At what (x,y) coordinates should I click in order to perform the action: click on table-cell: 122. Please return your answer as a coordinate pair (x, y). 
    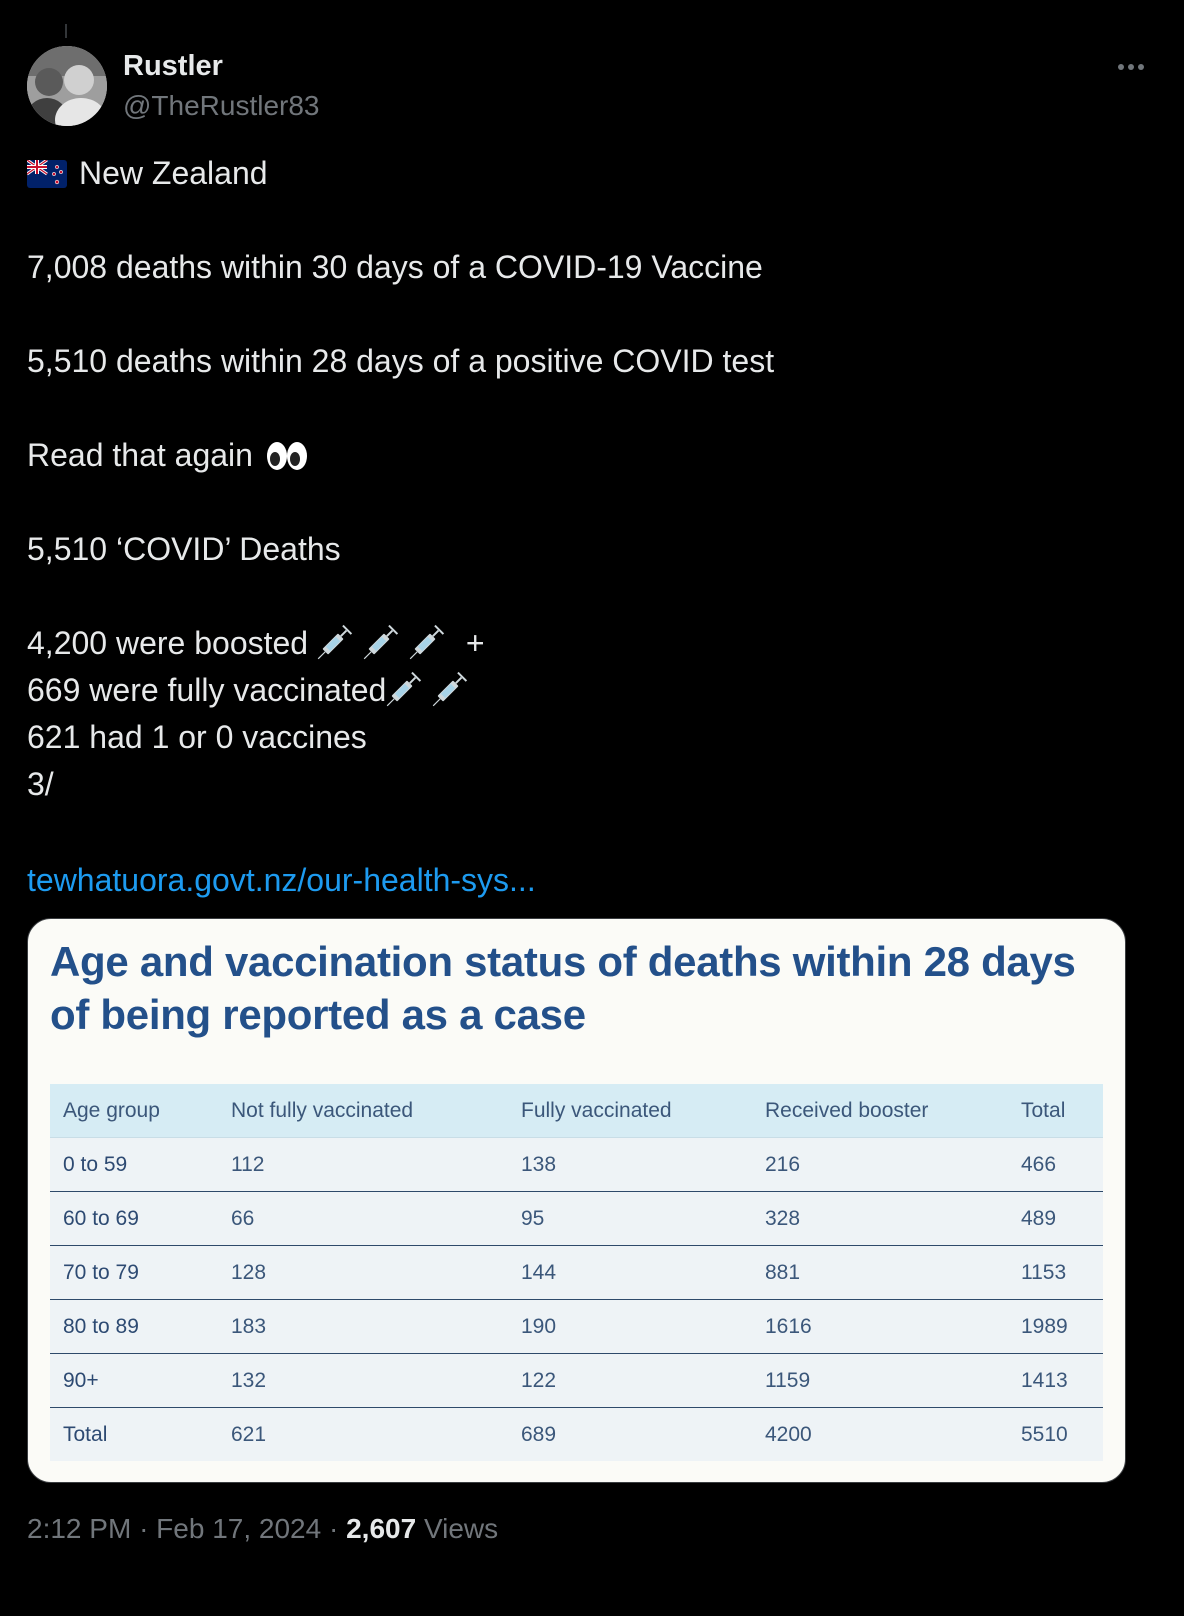
    Looking at the image, I should click on (630, 1380).